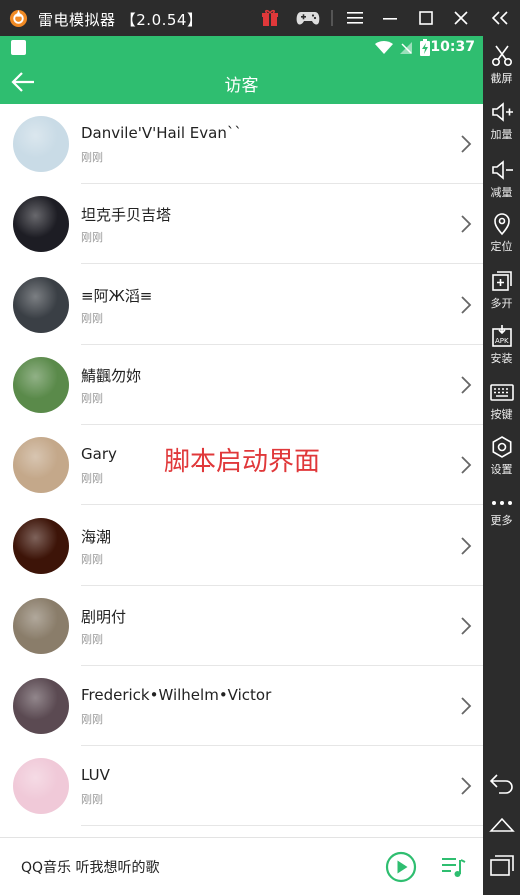 This screenshot has width=520, height=895. Describe the element at coordinates (425, 47) in the screenshot. I see `battery-icon` at that location.